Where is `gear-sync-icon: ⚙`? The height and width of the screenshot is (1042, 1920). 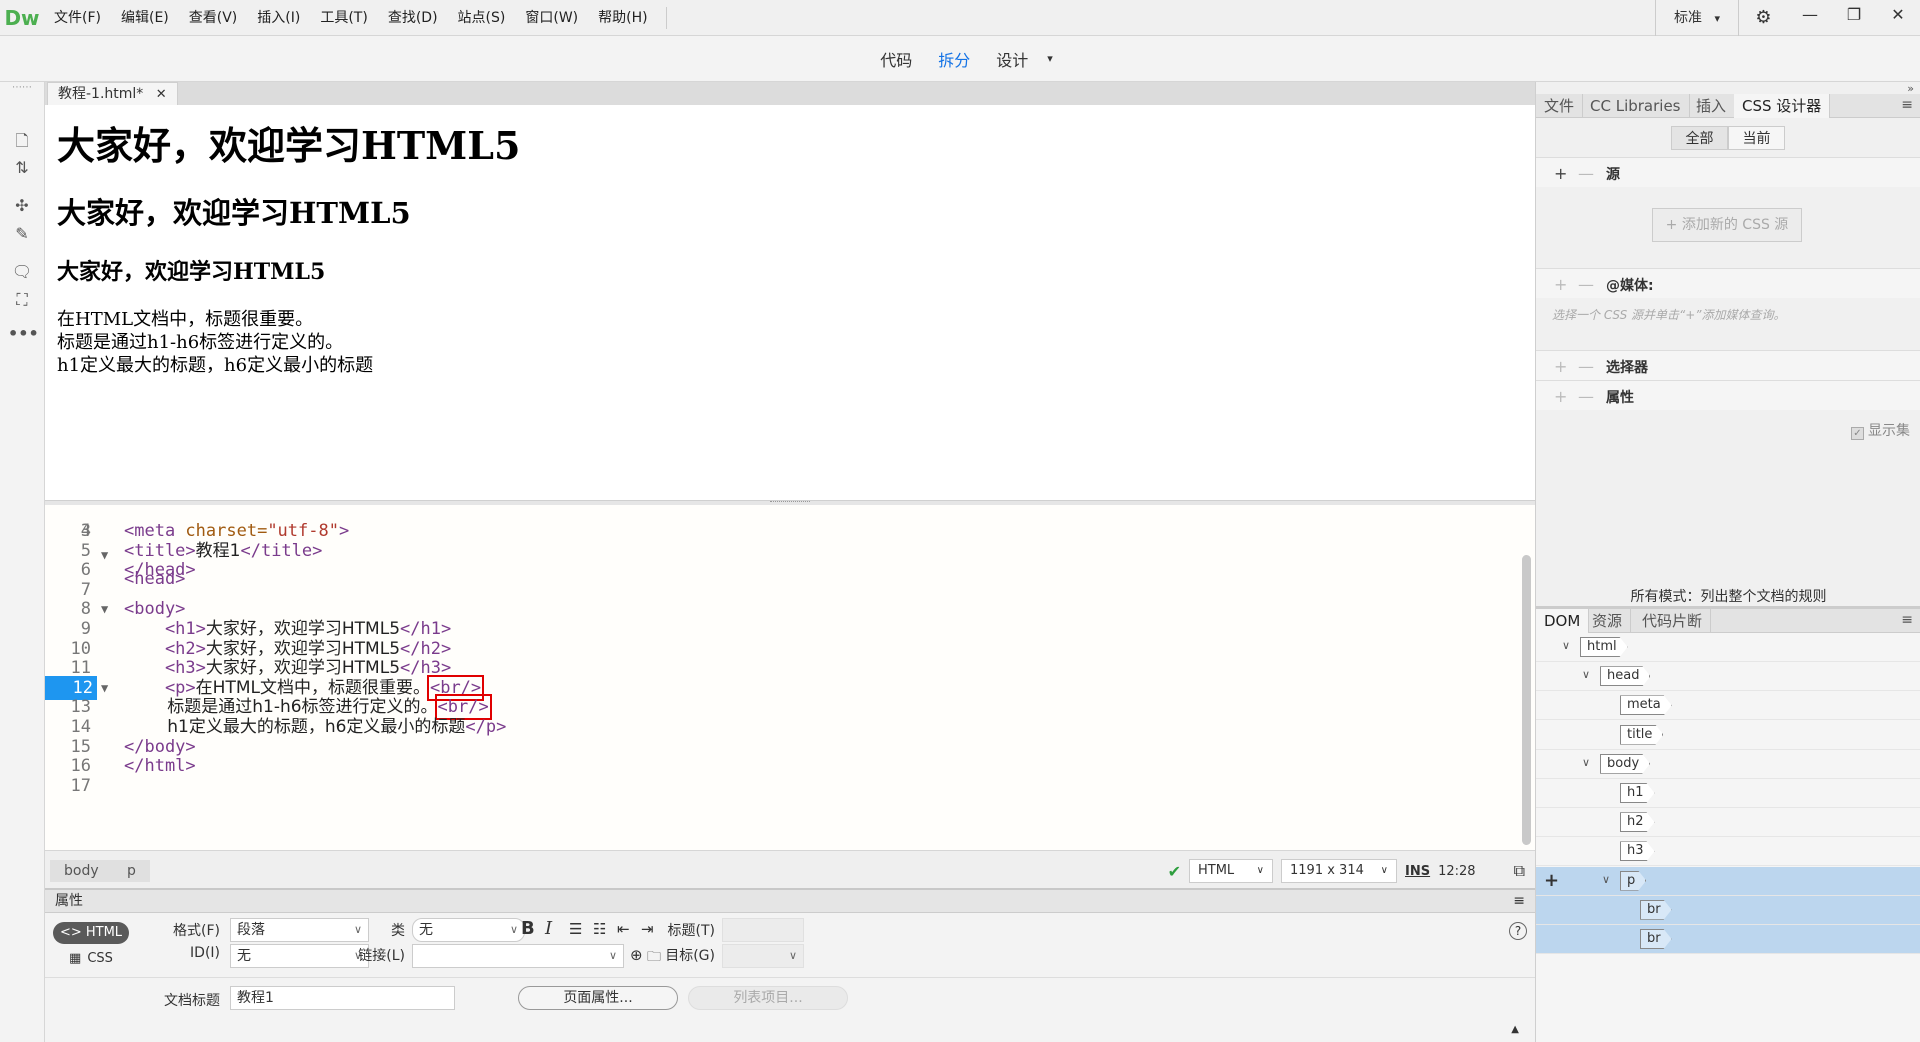 gear-sync-icon: ⚙ is located at coordinates (1763, 18).